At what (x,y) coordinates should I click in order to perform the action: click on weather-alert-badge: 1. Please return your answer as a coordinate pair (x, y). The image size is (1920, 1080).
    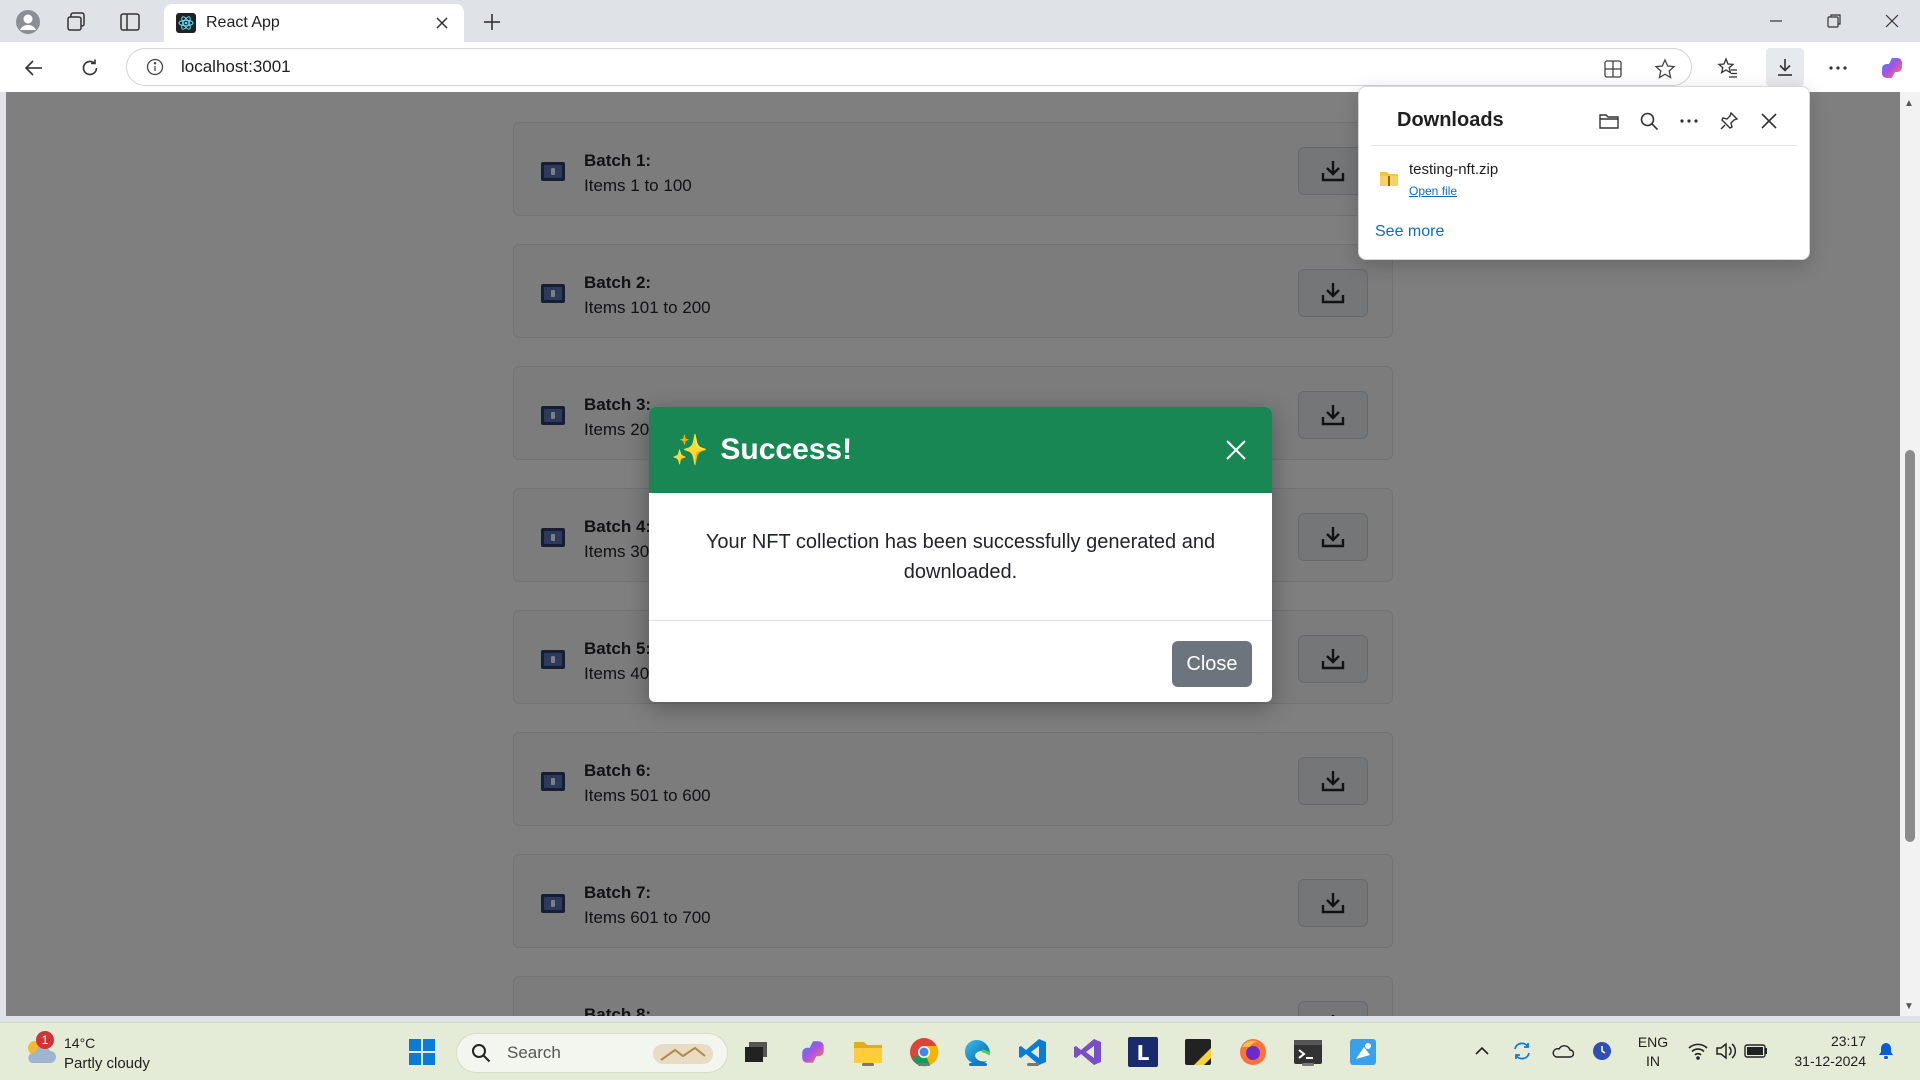
    Looking at the image, I should click on (45, 1040).